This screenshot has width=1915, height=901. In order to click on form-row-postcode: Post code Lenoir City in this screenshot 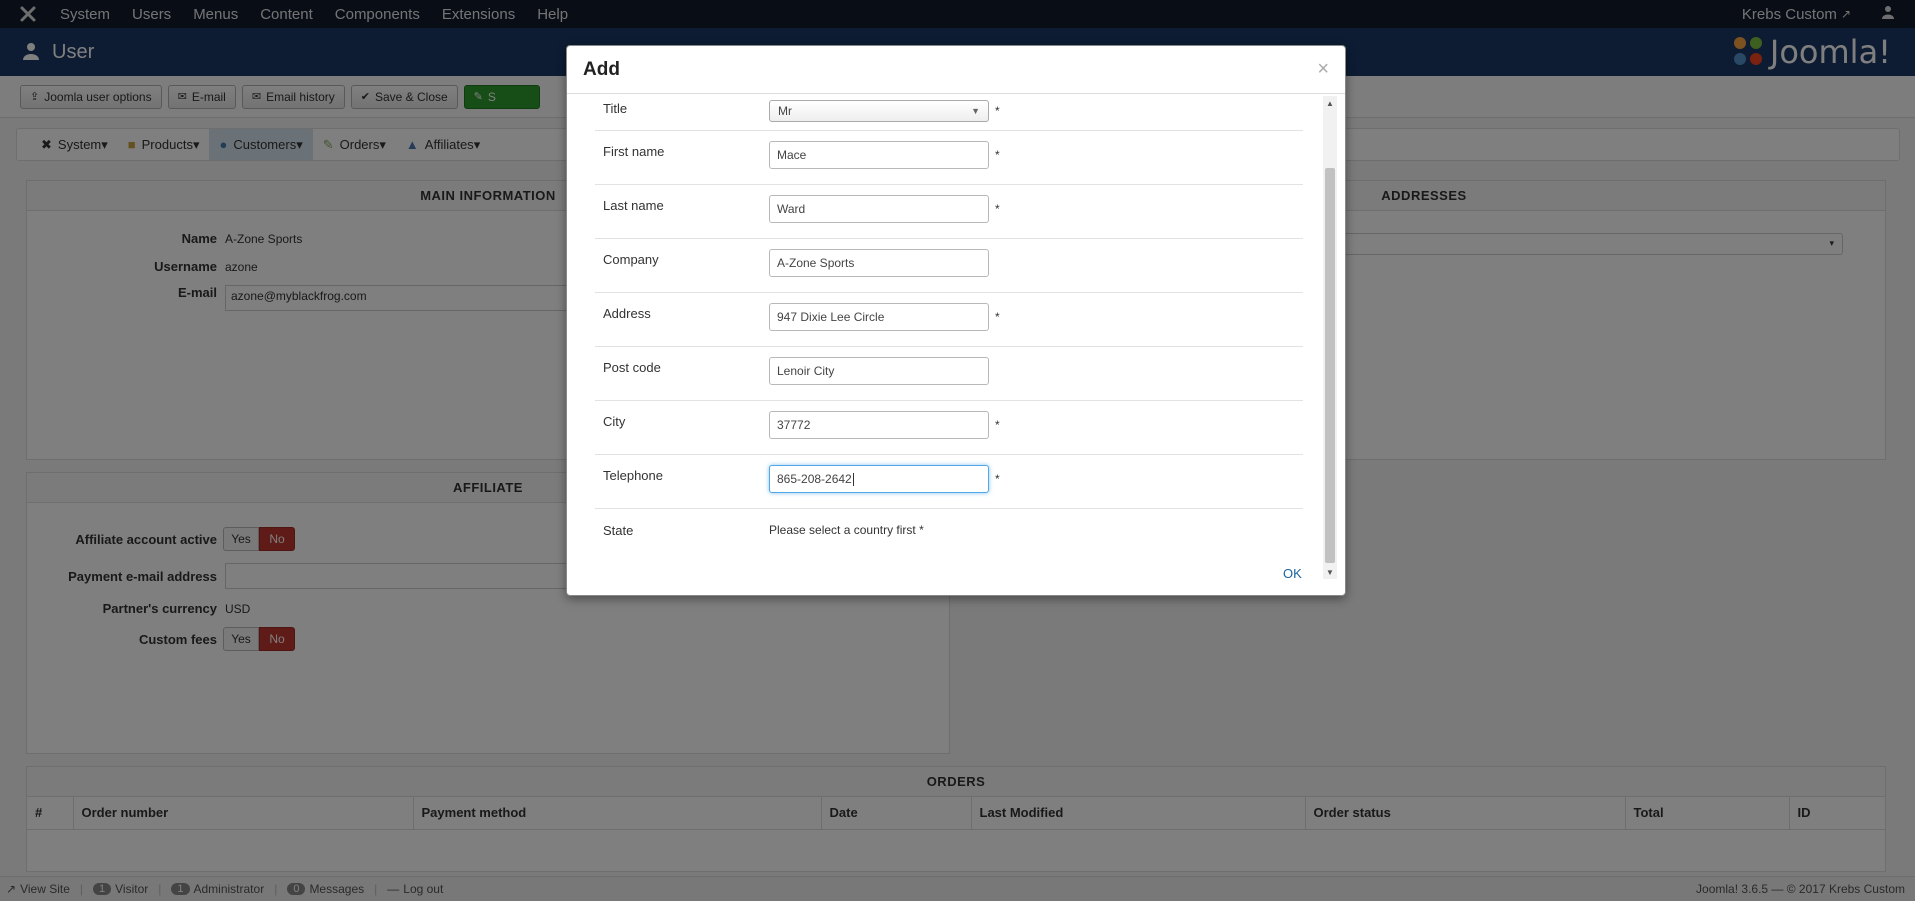, I will do `click(949, 374)`.